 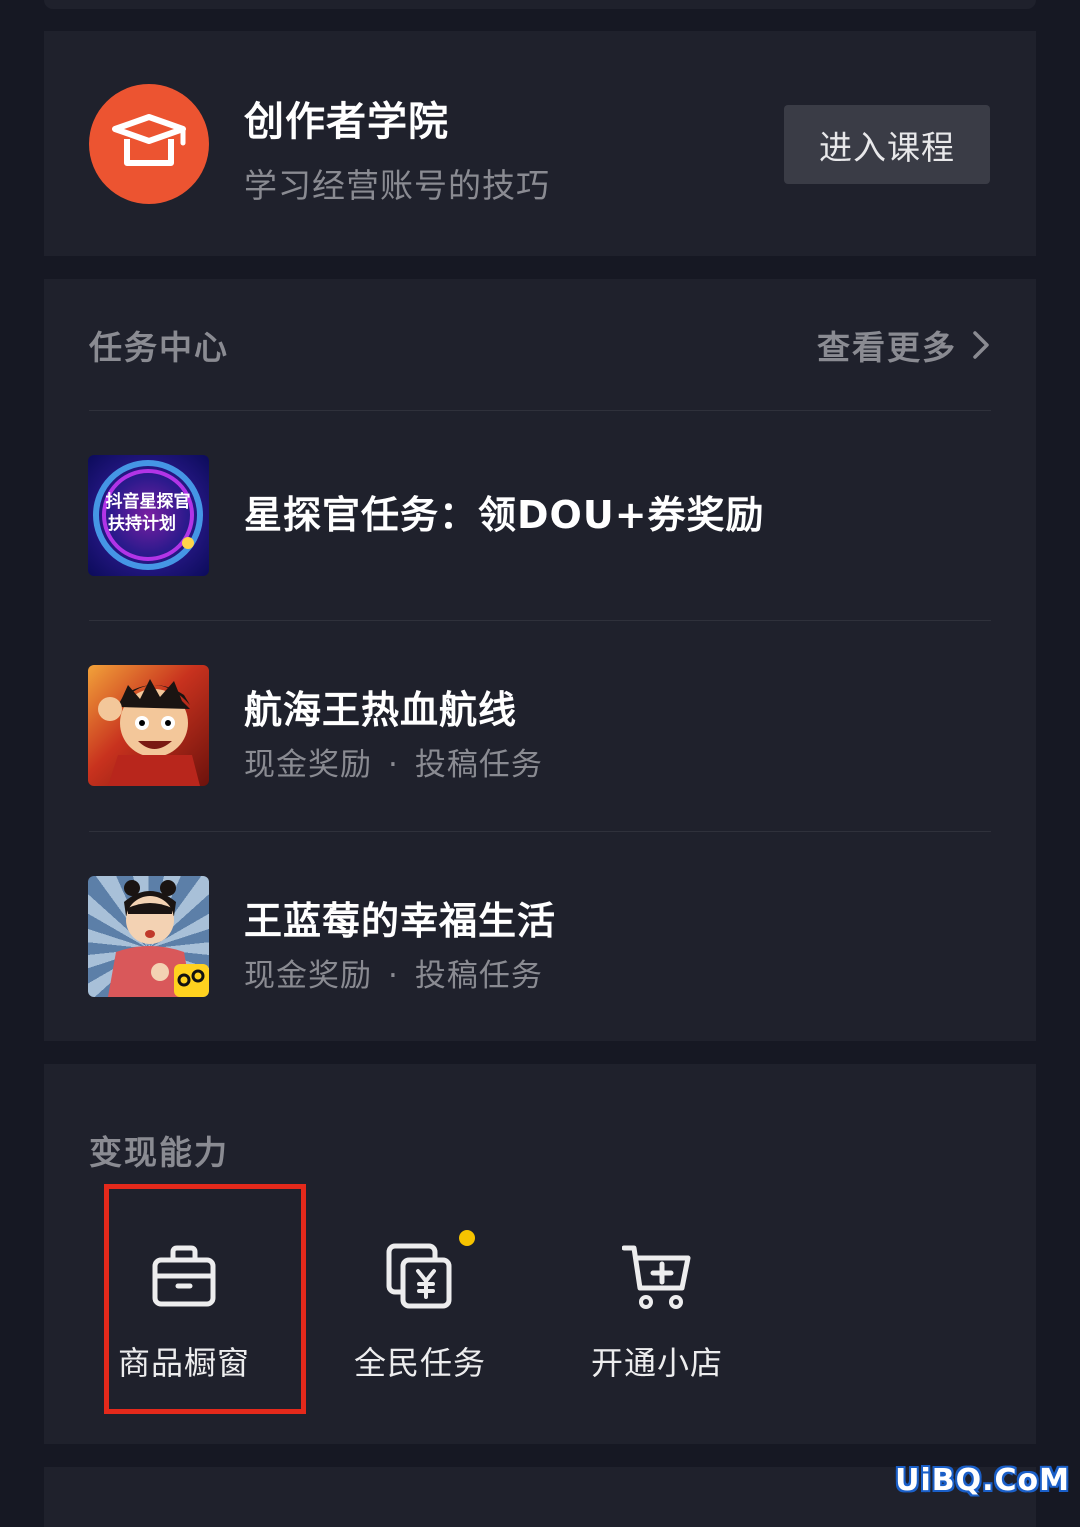 What do you see at coordinates (540, 1497) in the screenshot?
I see `next-card-edge` at bounding box center [540, 1497].